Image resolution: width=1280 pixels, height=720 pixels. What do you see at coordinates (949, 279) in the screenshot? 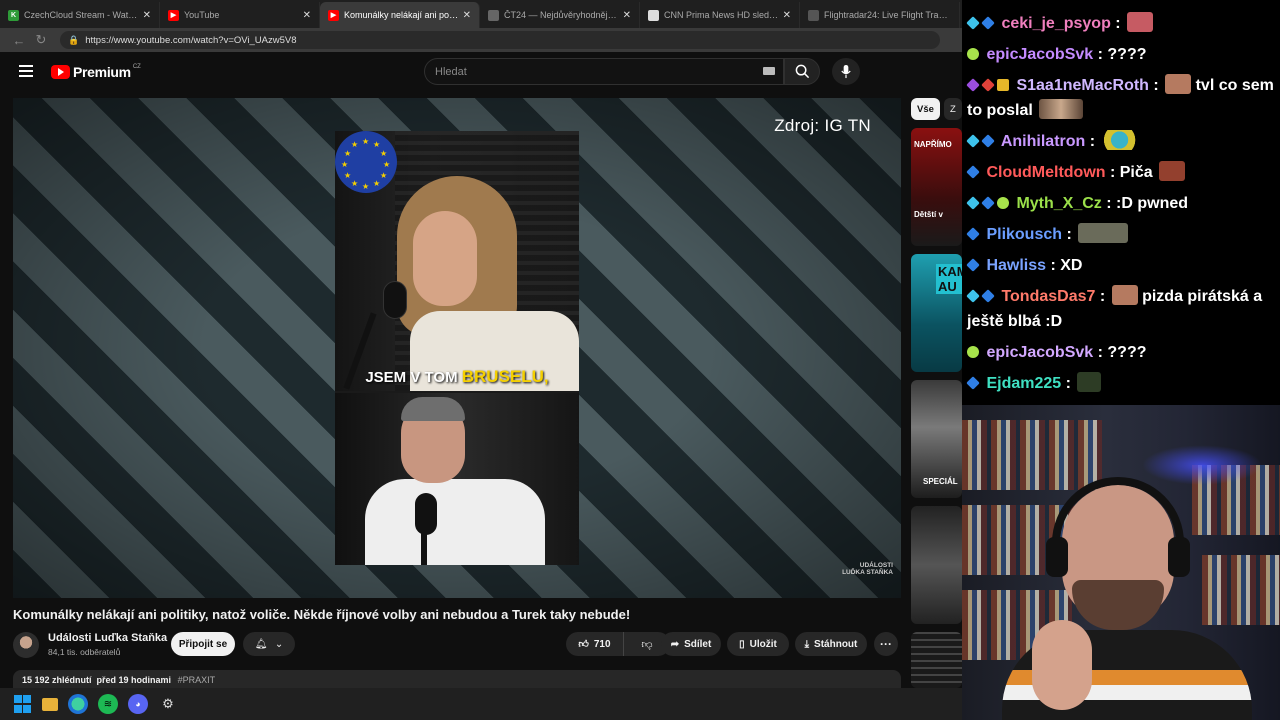
I see `thumbnail-text: KAM AU` at bounding box center [949, 279].